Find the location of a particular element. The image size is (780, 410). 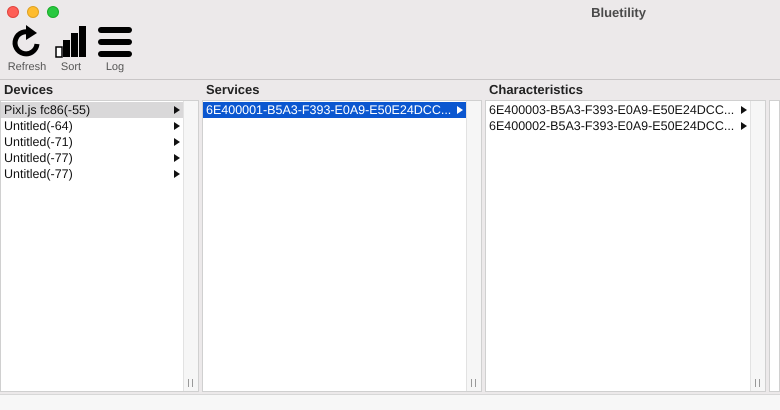

column-header: Characteristics is located at coordinates (536, 90).